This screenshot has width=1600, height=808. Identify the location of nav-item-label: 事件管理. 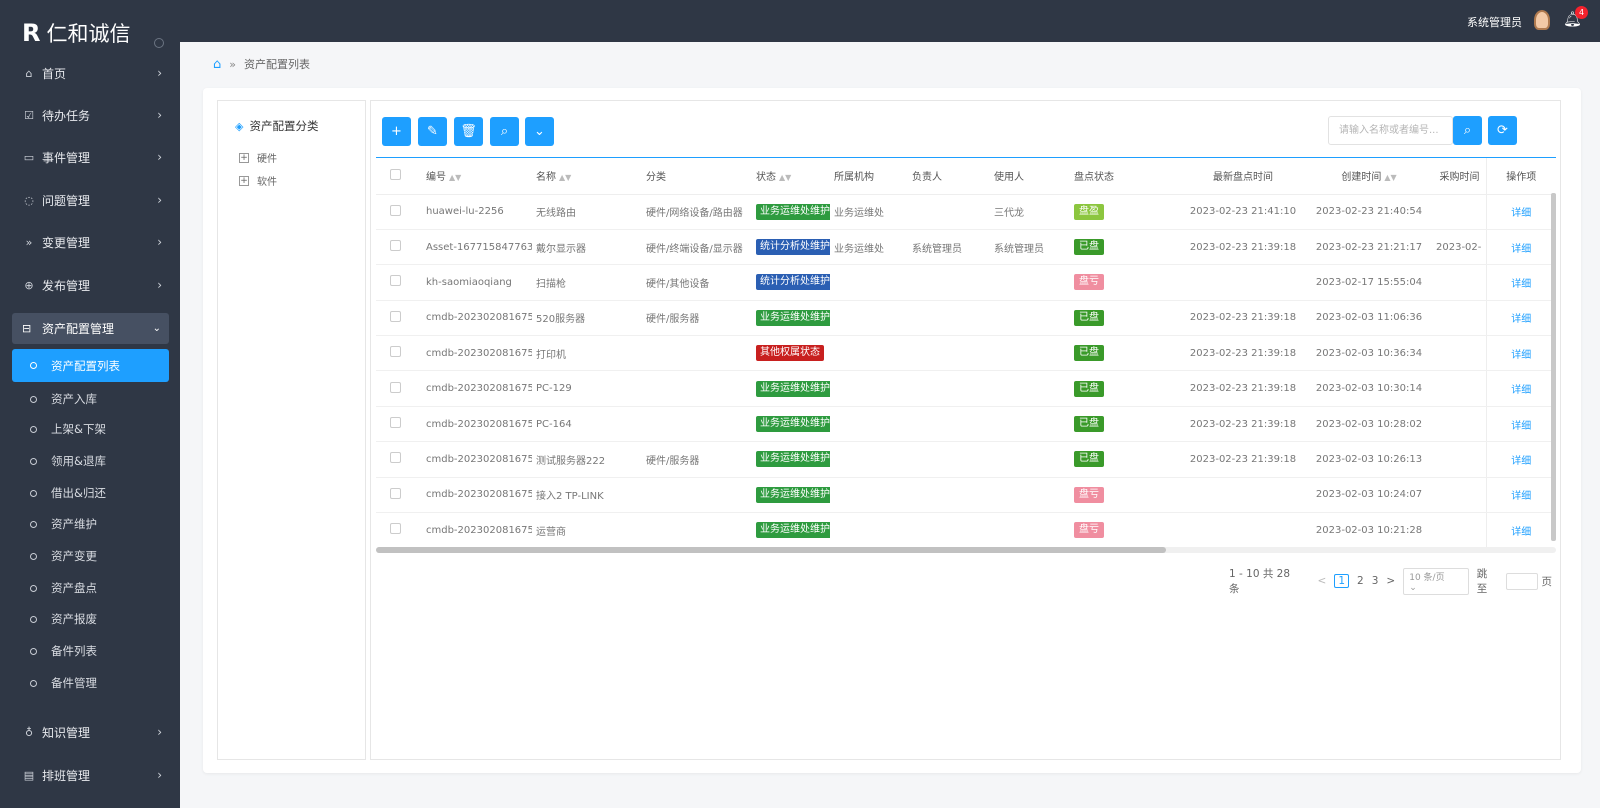
(66, 157).